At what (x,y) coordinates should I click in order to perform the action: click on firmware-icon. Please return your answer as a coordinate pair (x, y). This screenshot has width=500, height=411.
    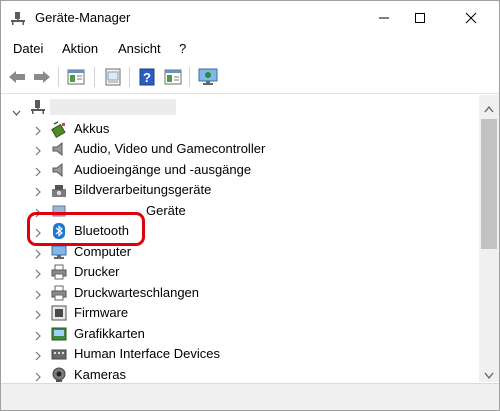
    Looking at the image, I should click on (59, 313).